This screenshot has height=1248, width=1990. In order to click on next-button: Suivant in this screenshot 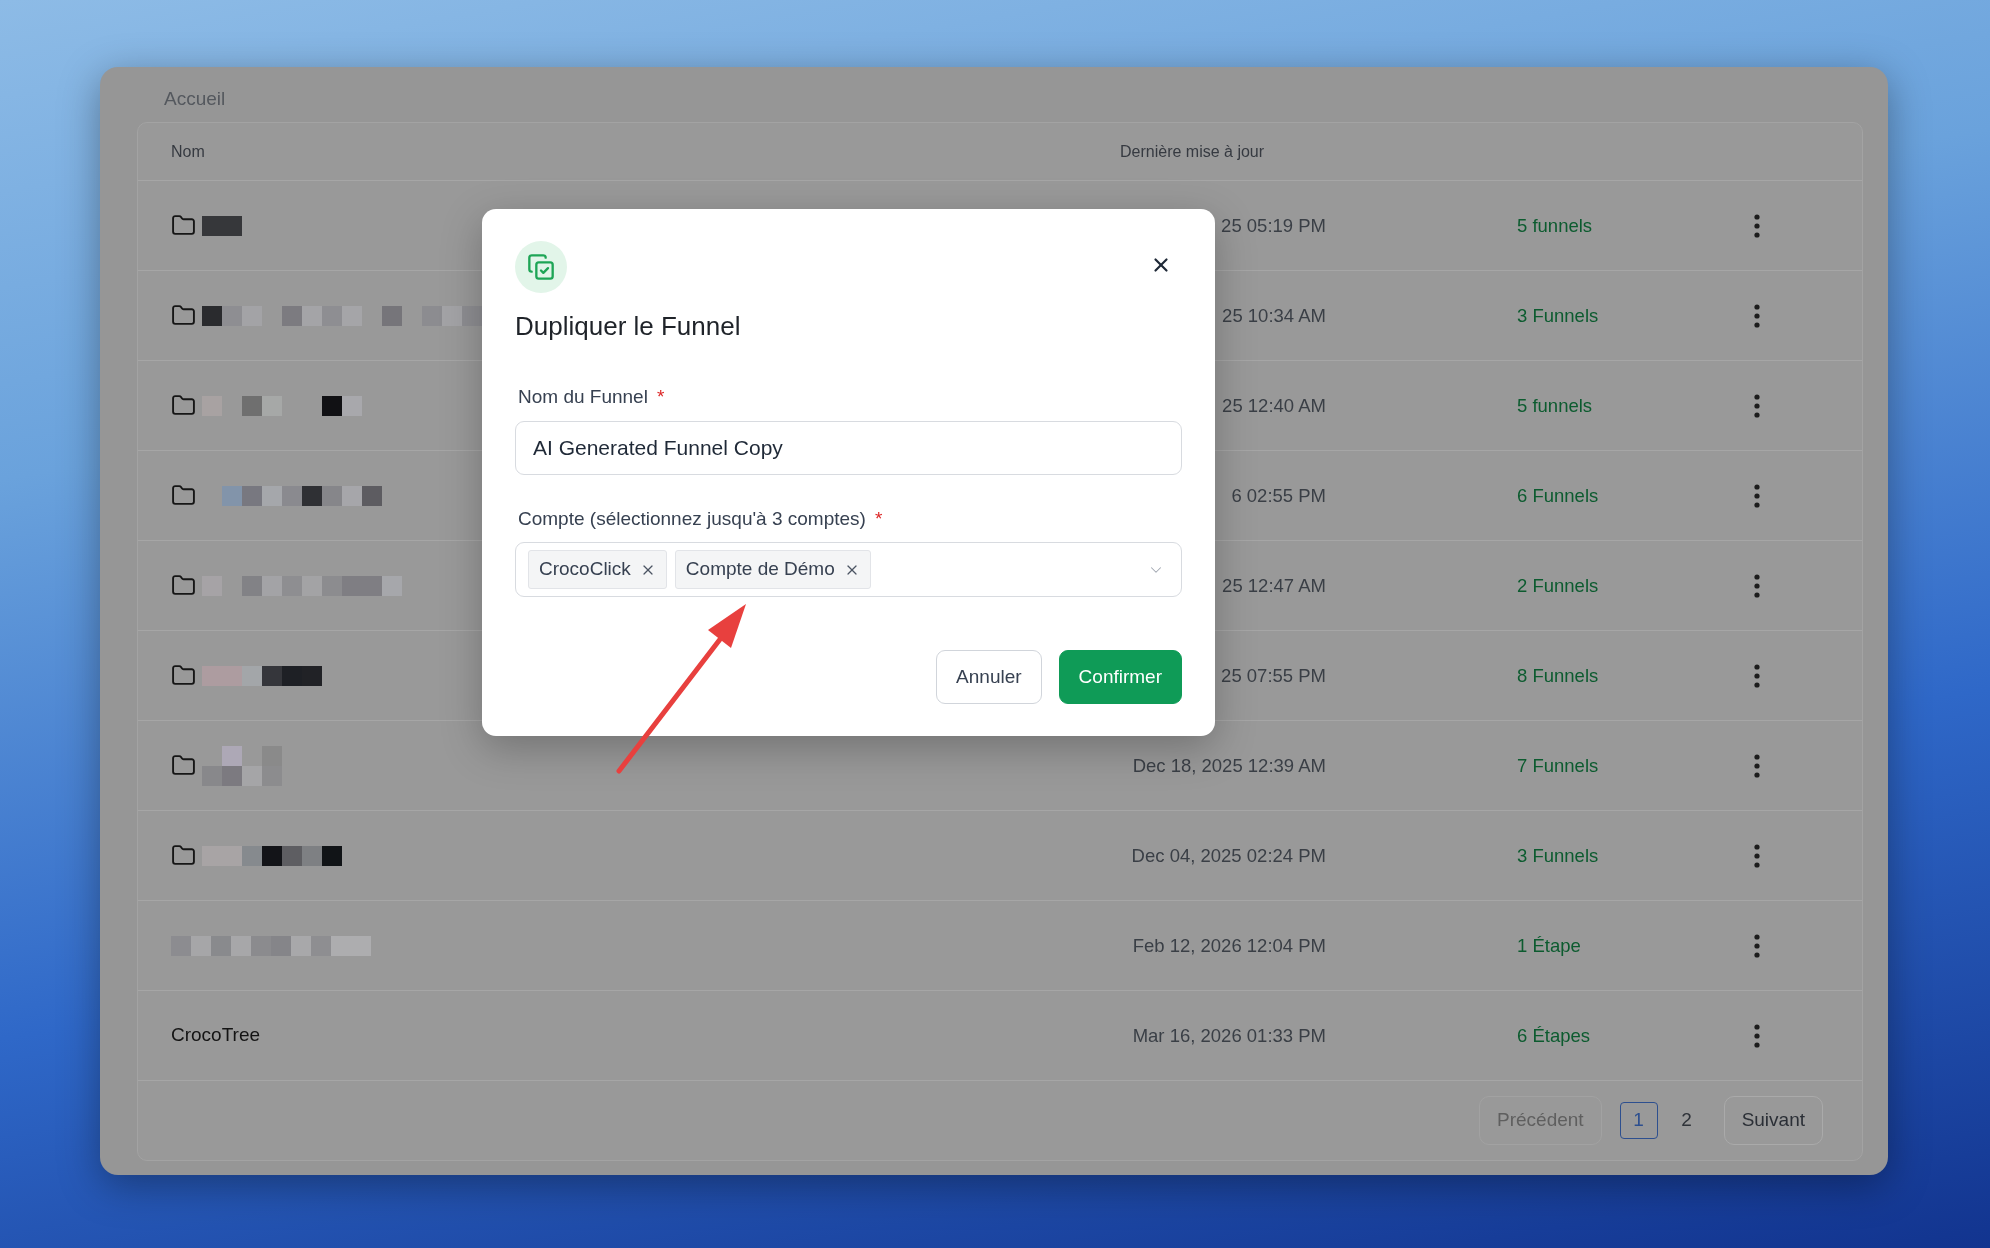, I will do `click(1773, 1120)`.